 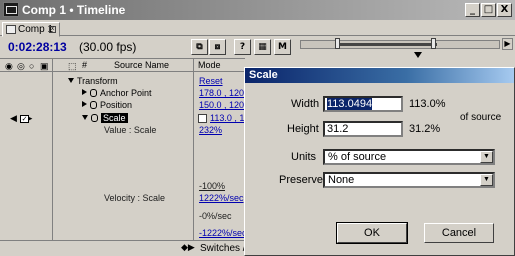 I want to click on height-field: 31.2, so click(x=363, y=129).